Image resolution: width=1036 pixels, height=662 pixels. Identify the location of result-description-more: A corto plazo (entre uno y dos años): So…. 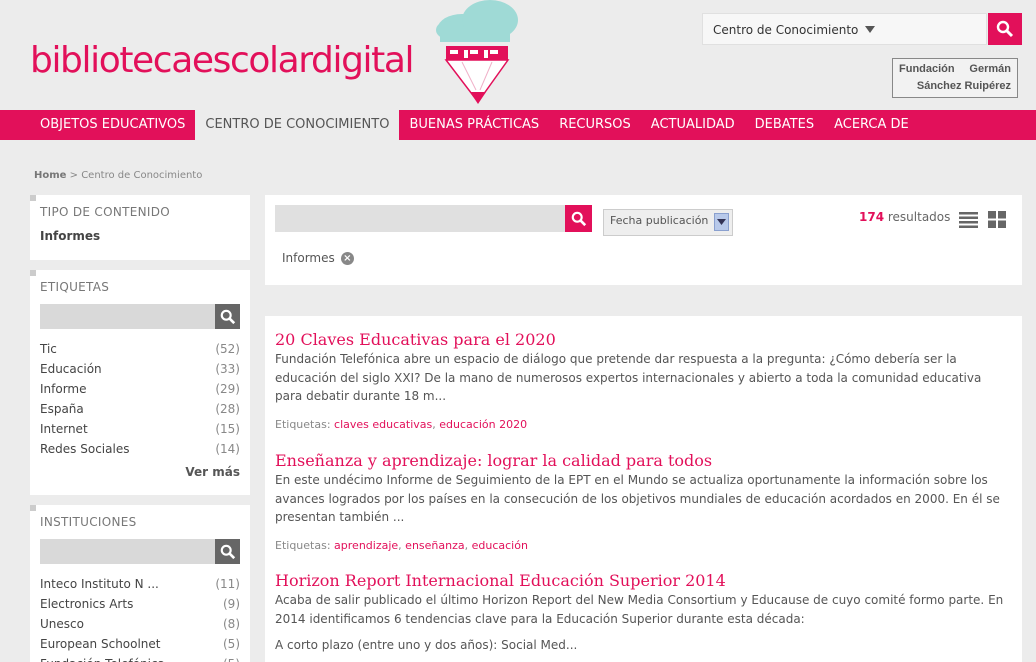
(426, 645).